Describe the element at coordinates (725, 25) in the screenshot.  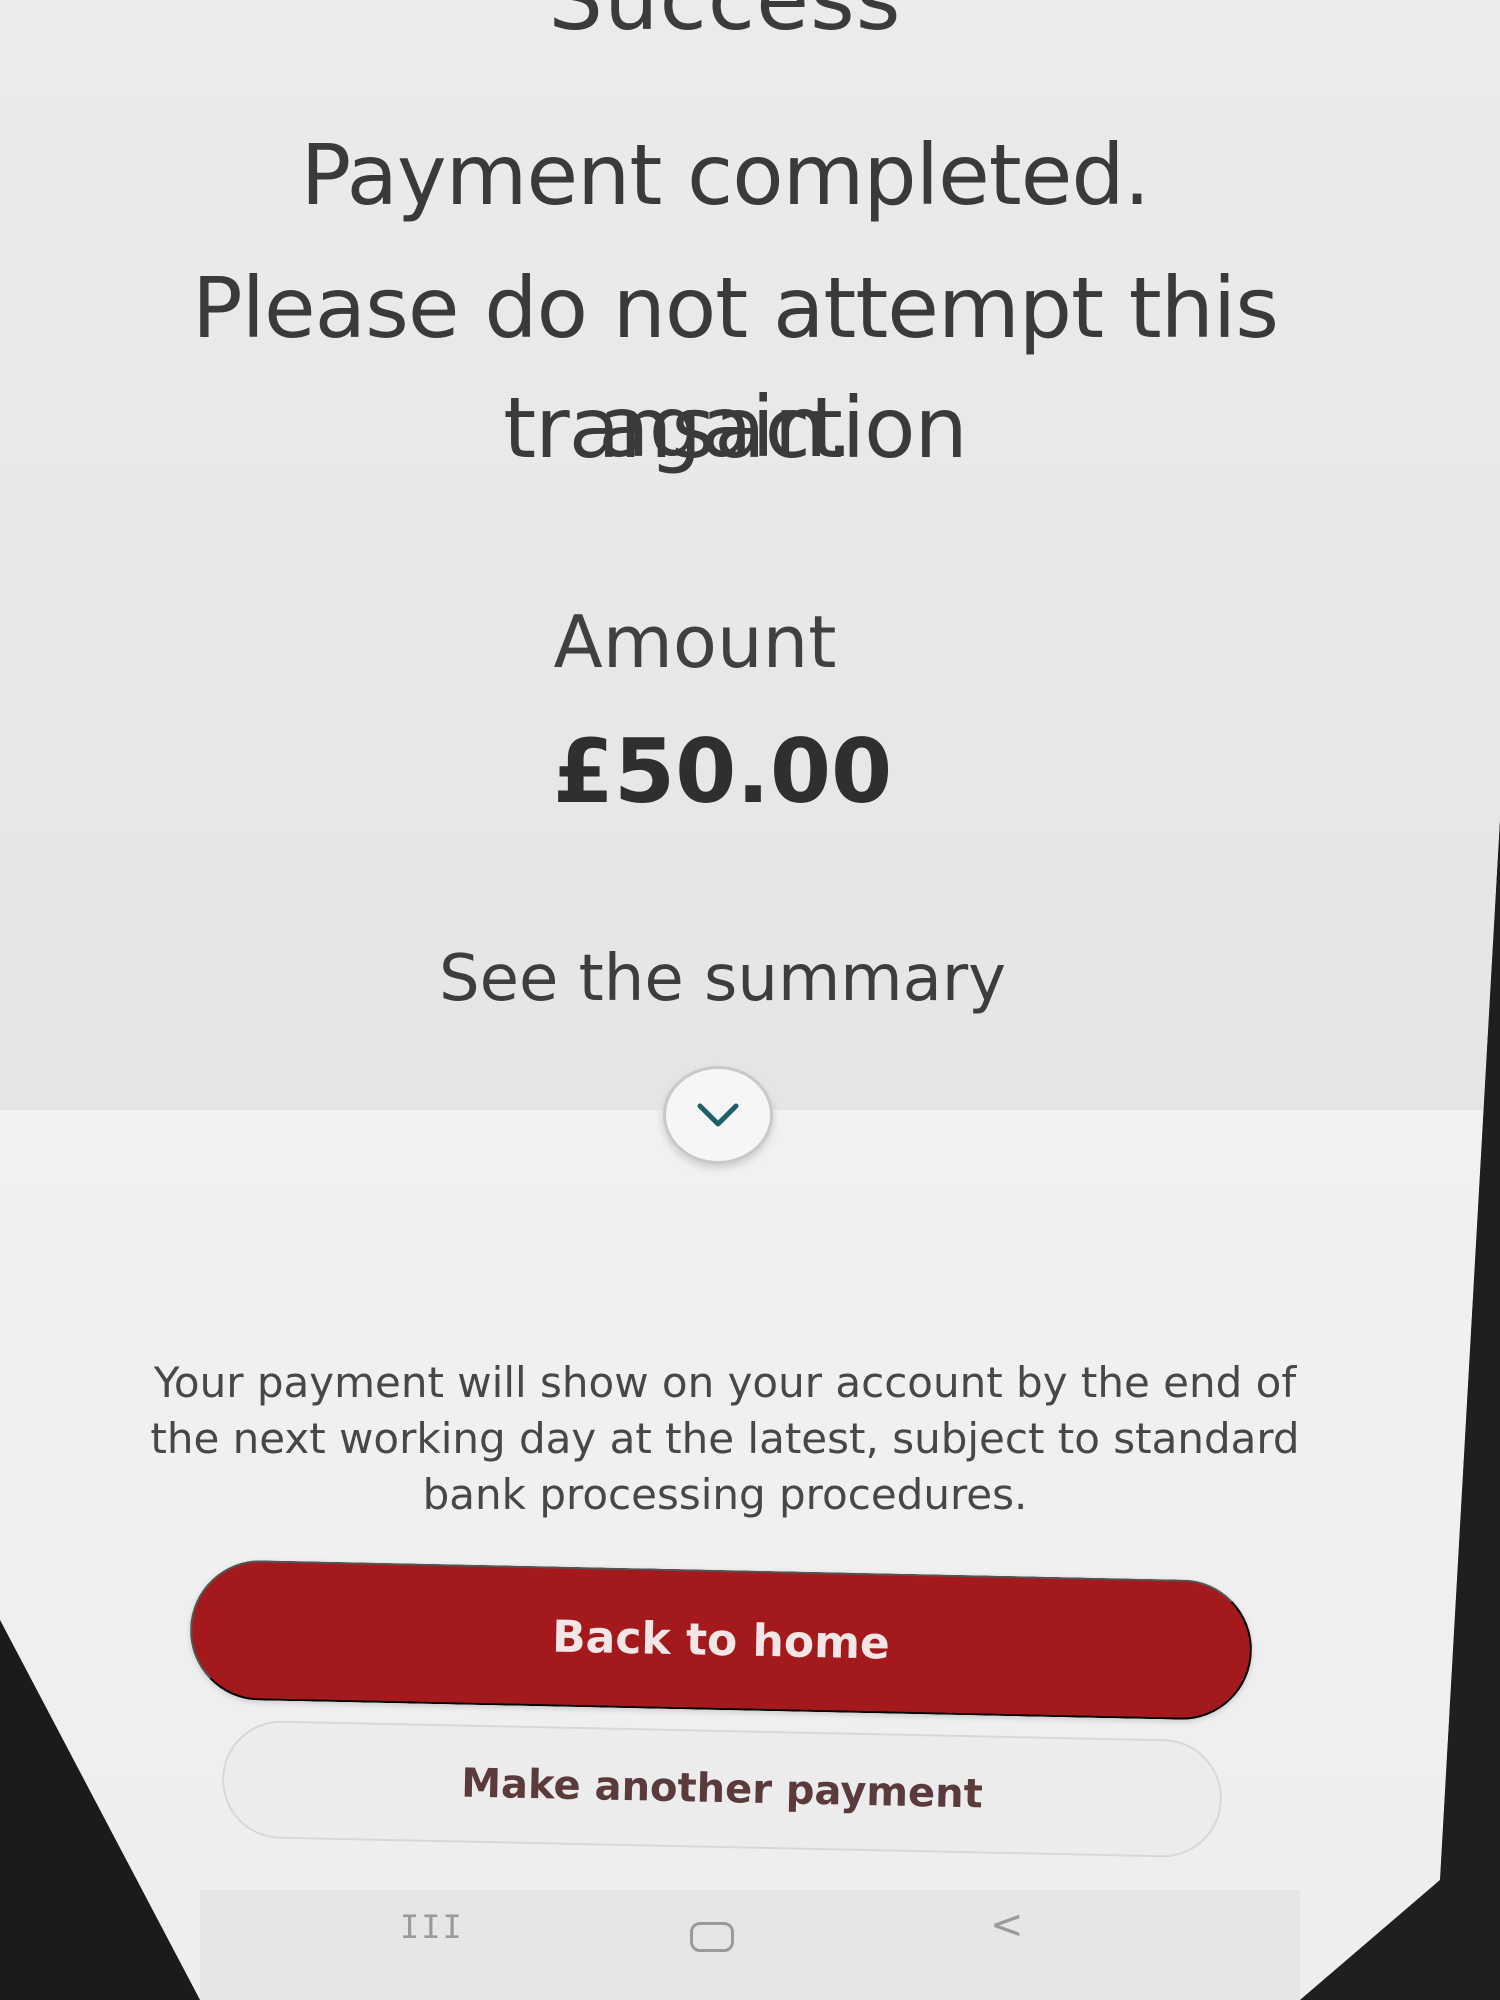
I see `status-title: Success` at that location.